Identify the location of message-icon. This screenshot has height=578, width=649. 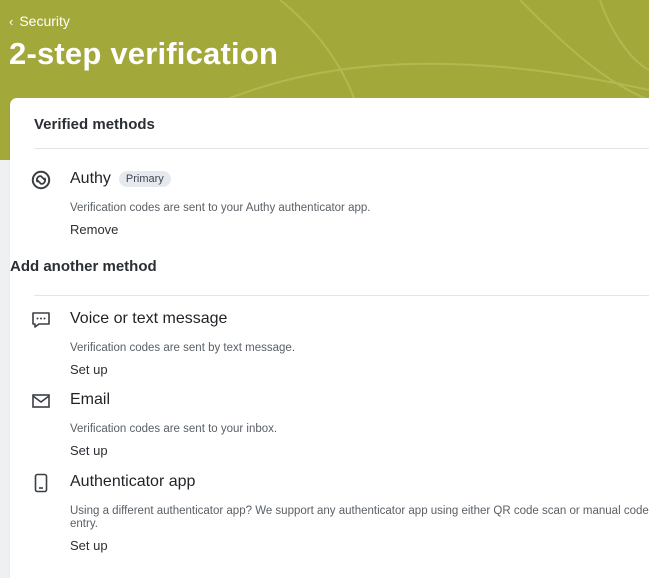
(41, 320).